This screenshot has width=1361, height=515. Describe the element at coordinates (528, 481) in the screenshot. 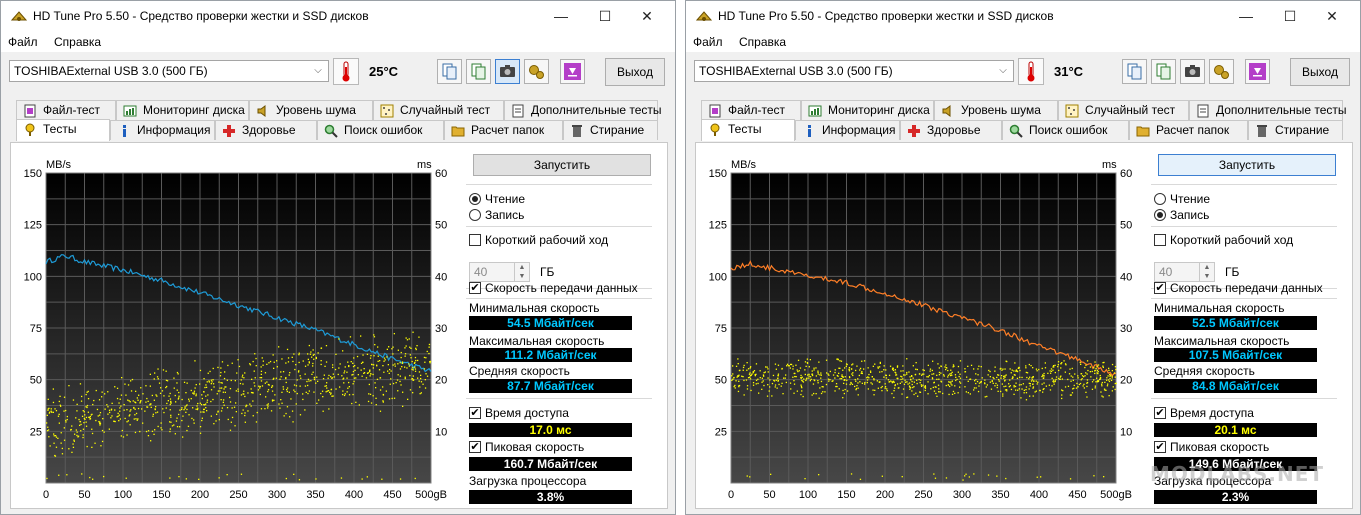

I see `cpu-usage-label: Загрузка процессора` at that location.